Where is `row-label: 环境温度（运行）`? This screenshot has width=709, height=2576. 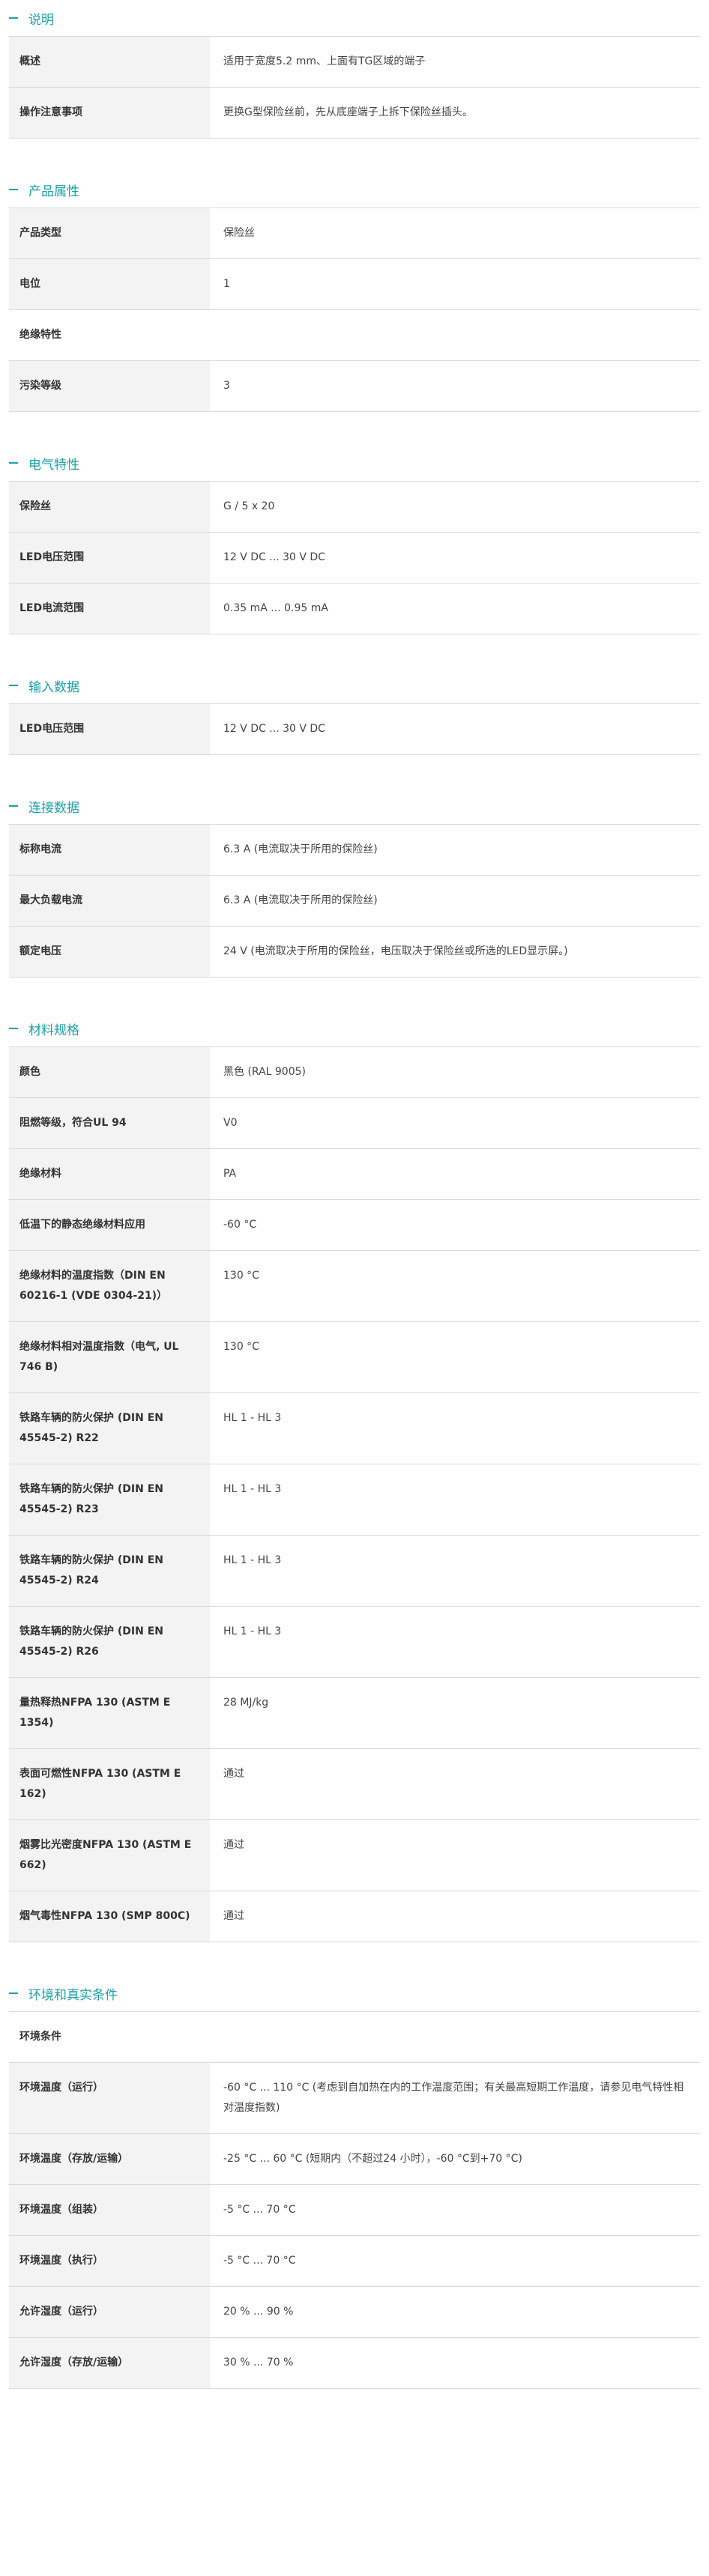
row-label: 环境温度（运行） is located at coordinates (109, 2098).